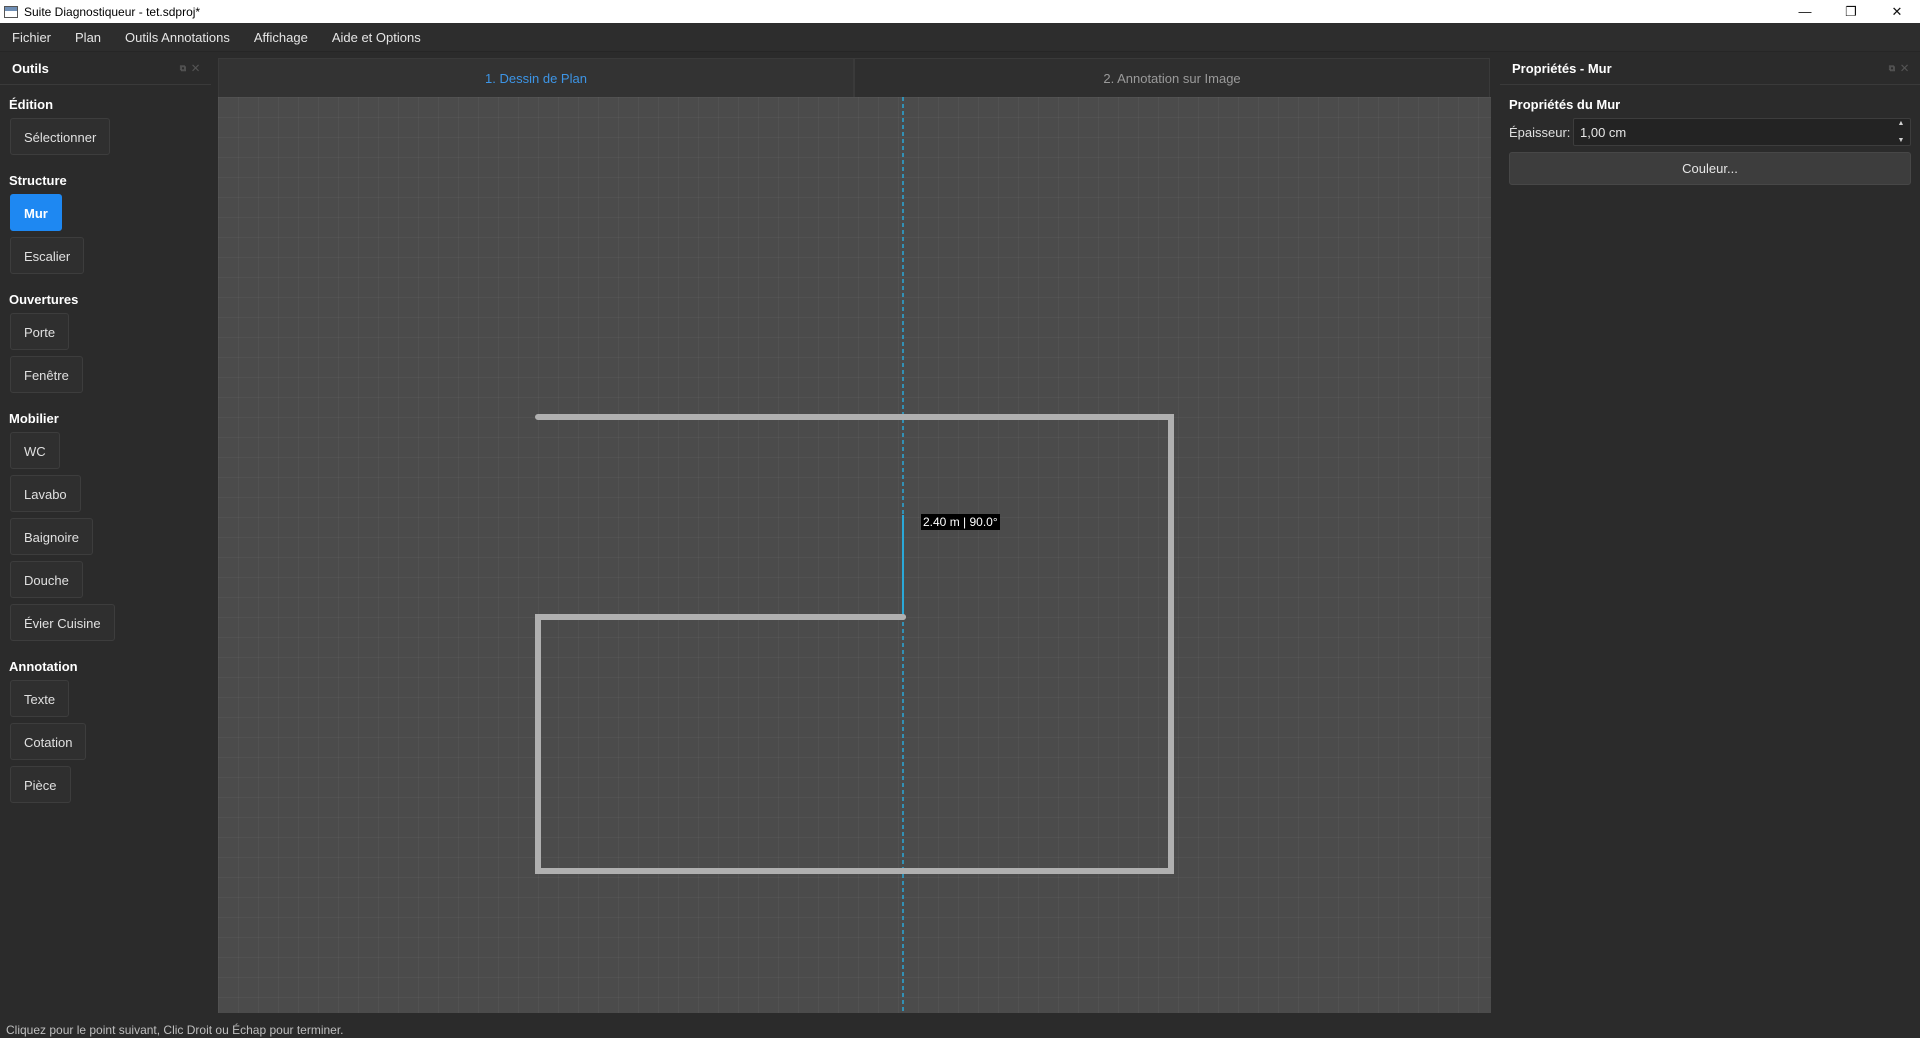 The image size is (1920, 1038). What do you see at coordinates (854, 644) in the screenshot?
I see `wall-outer` at bounding box center [854, 644].